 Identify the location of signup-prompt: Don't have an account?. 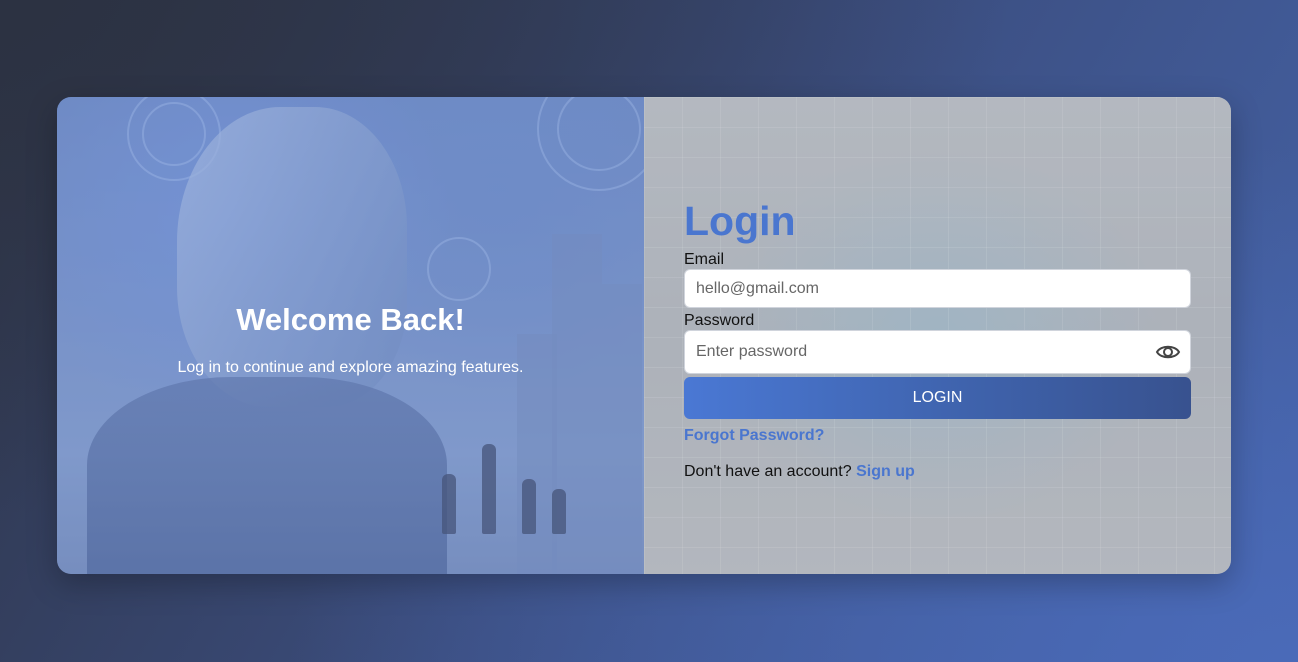
(768, 471).